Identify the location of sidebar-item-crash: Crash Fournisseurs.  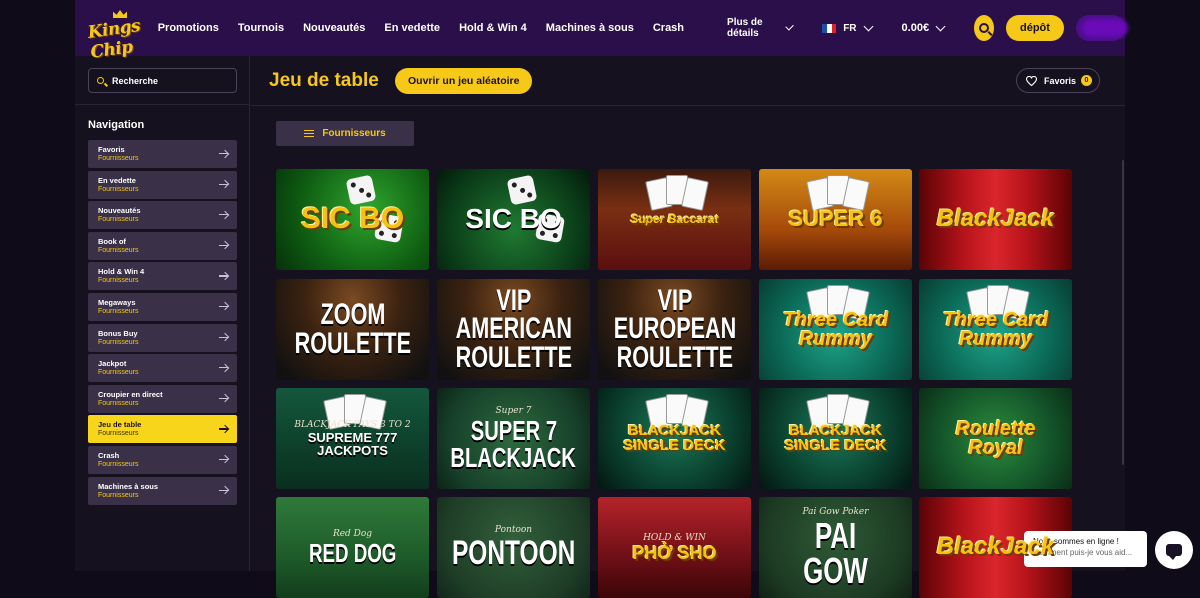
(162, 459).